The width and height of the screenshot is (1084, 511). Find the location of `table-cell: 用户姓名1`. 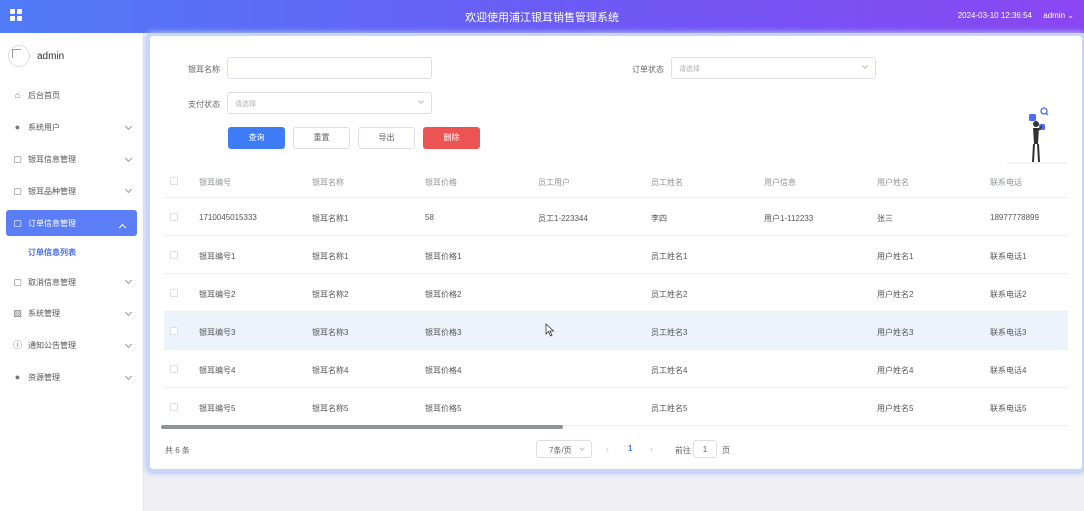

table-cell: 用户姓名1 is located at coordinates (895, 256).